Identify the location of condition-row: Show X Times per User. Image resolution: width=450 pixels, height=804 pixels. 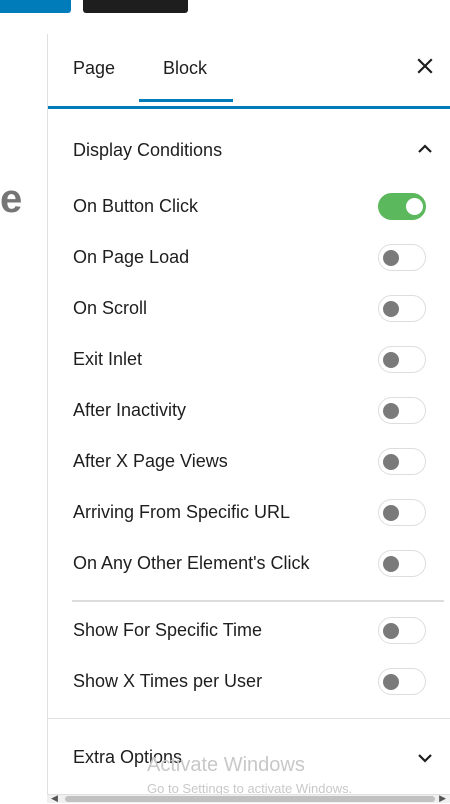
(249, 682).